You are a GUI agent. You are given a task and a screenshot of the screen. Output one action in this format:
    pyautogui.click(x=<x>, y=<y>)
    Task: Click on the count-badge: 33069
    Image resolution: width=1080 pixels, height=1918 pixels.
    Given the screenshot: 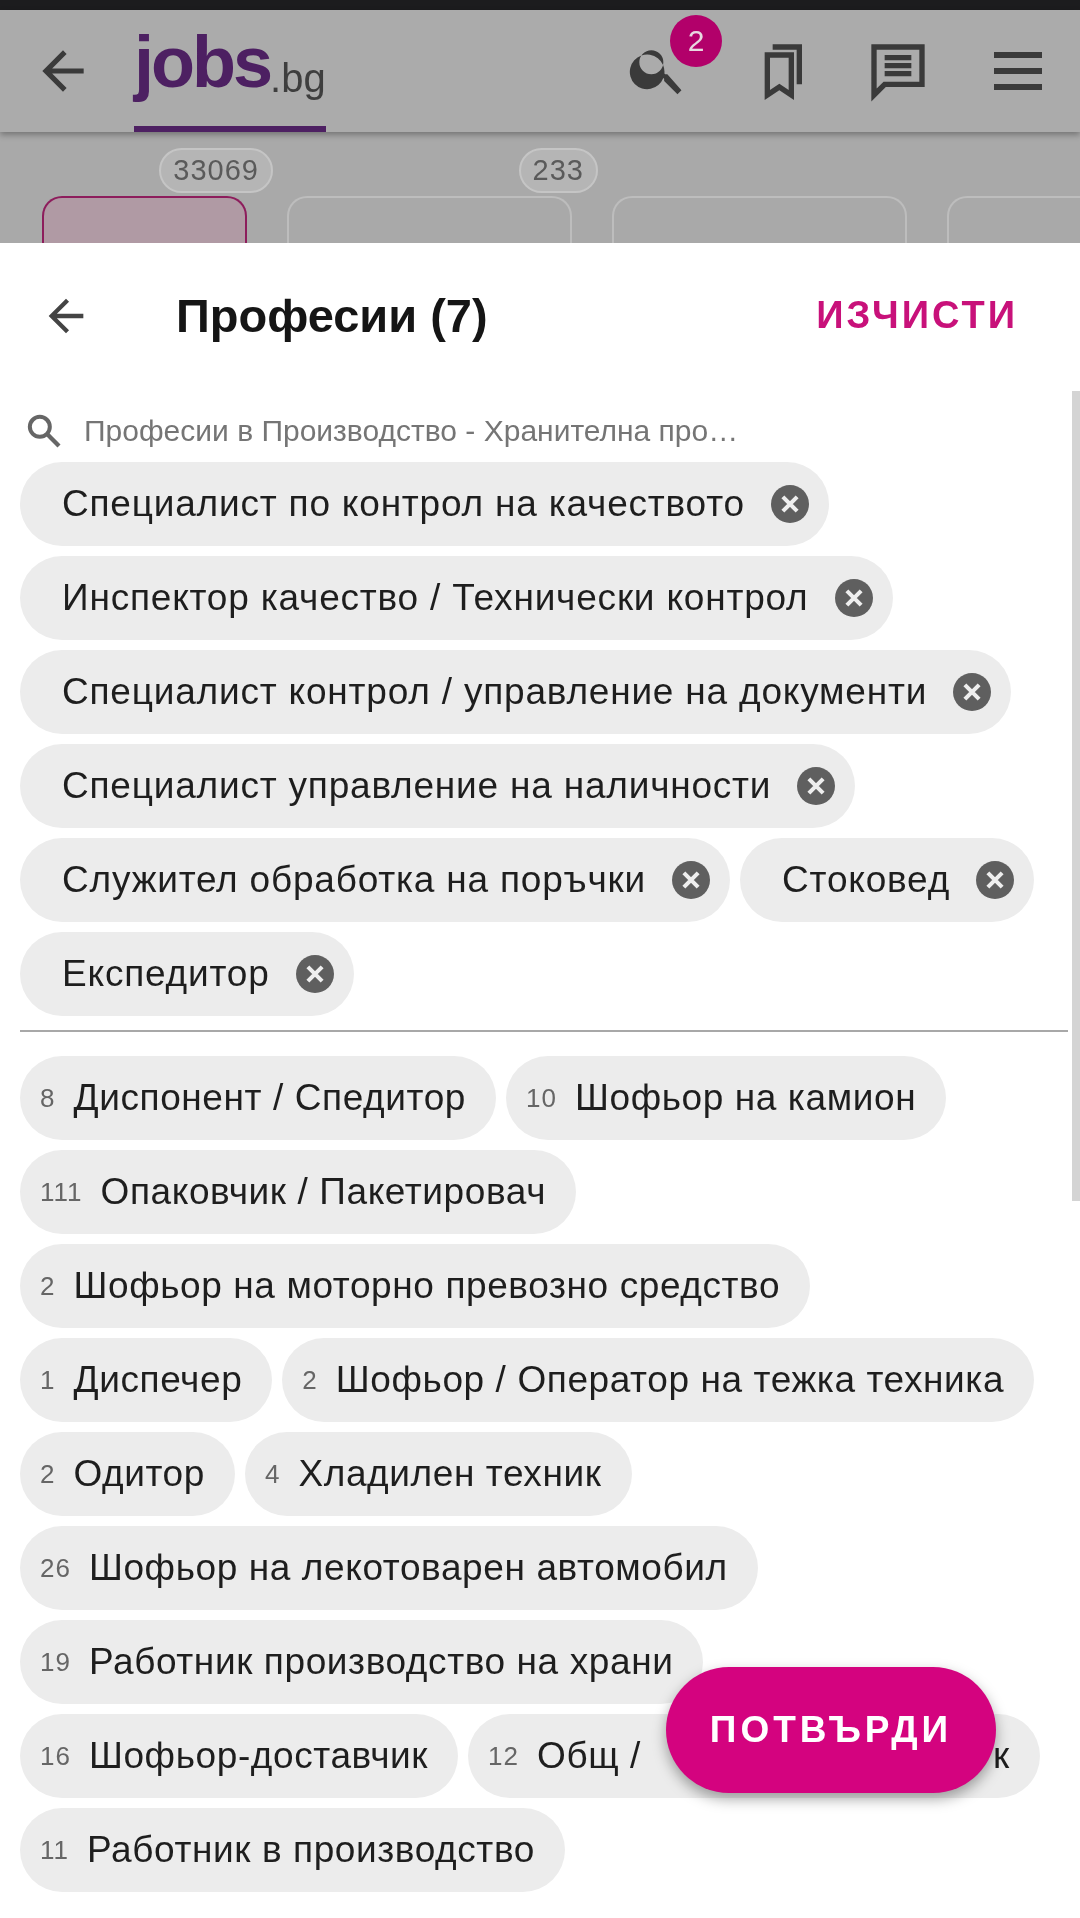 What is the action you would take?
    pyautogui.click(x=216, y=170)
    